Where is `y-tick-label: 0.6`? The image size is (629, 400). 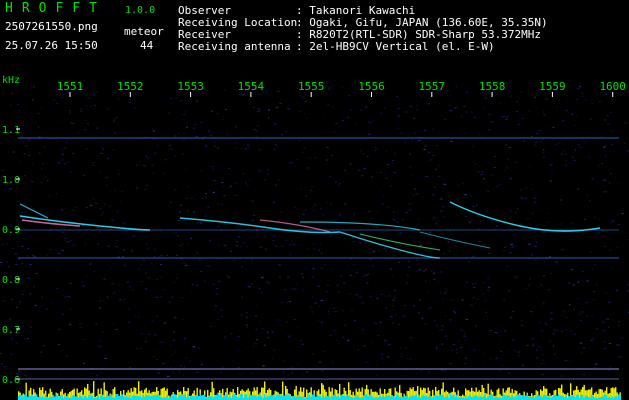
y-tick-label: 0.6 is located at coordinates (11, 380).